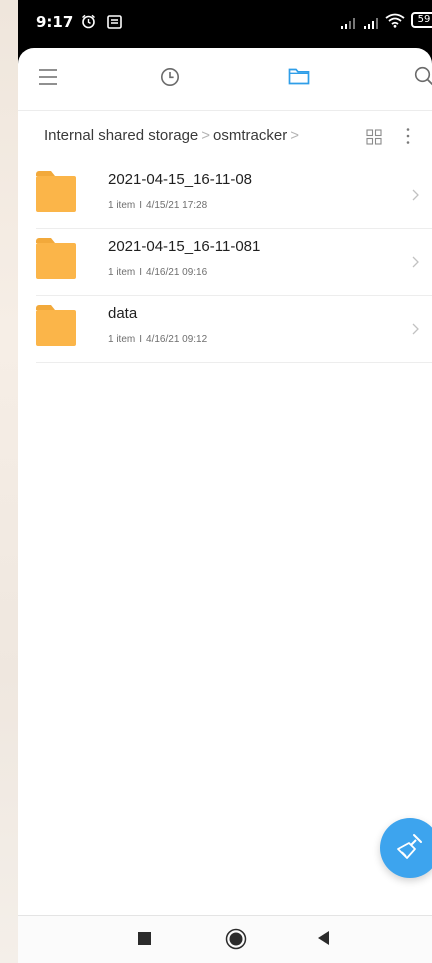 The image size is (432, 963). What do you see at coordinates (177, 272) in the screenshot?
I see `file-date: 4/16/21 09:16` at bounding box center [177, 272].